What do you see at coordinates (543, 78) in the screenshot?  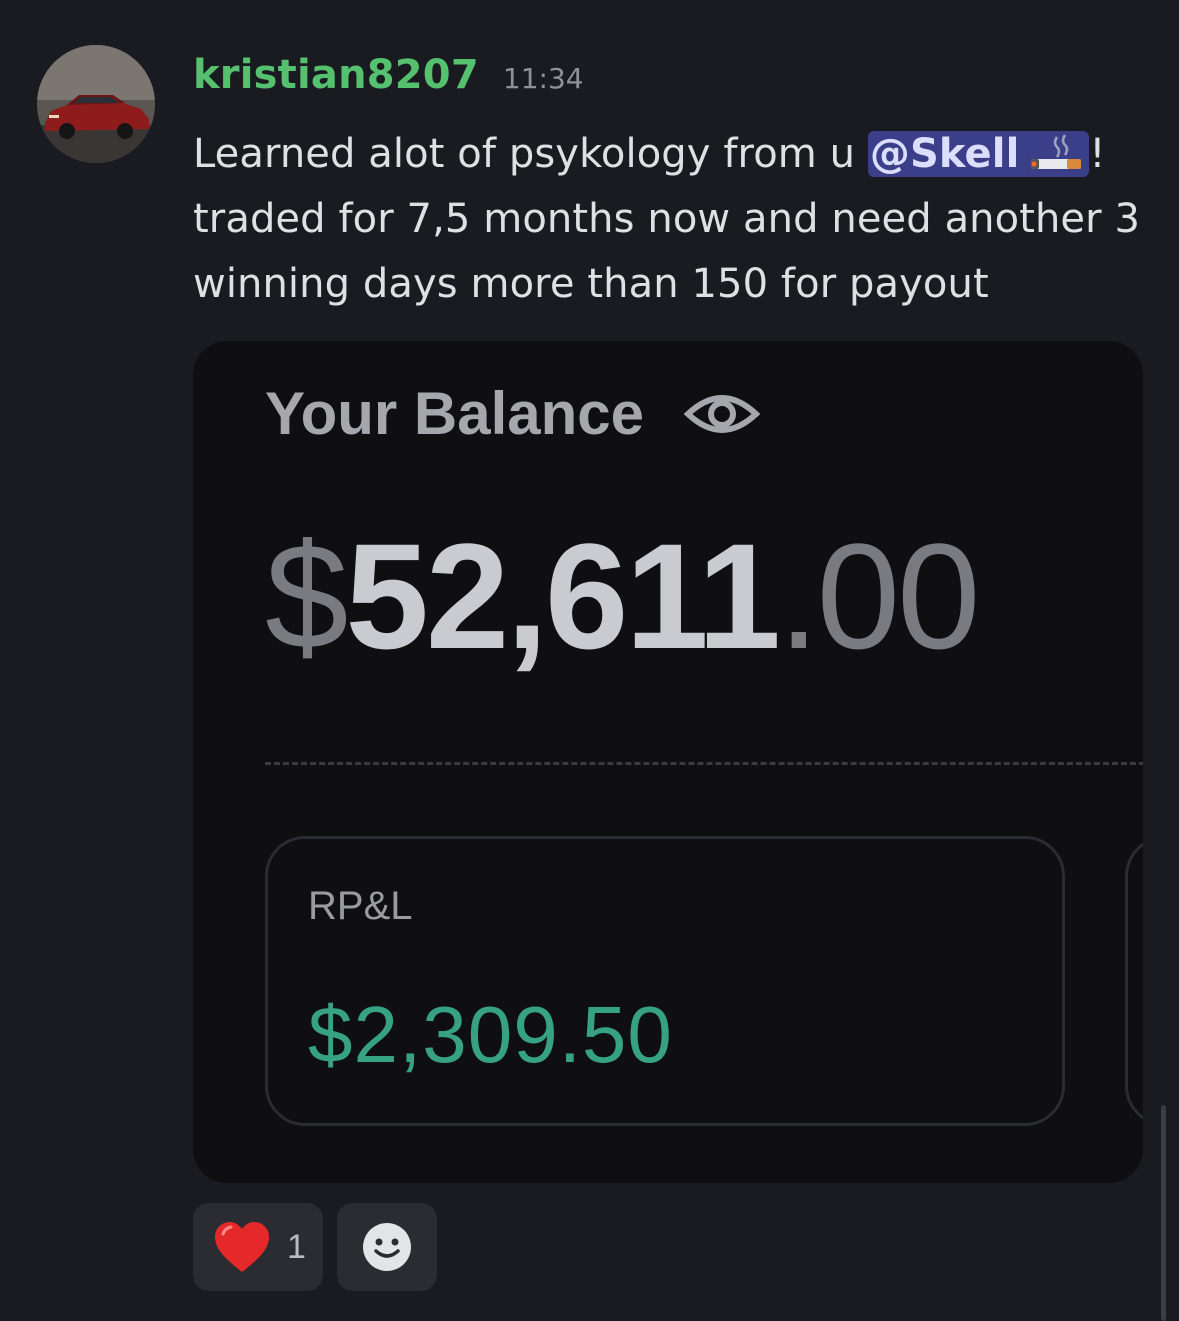 I see `timestamp: 11:34` at bounding box center [543, 78].